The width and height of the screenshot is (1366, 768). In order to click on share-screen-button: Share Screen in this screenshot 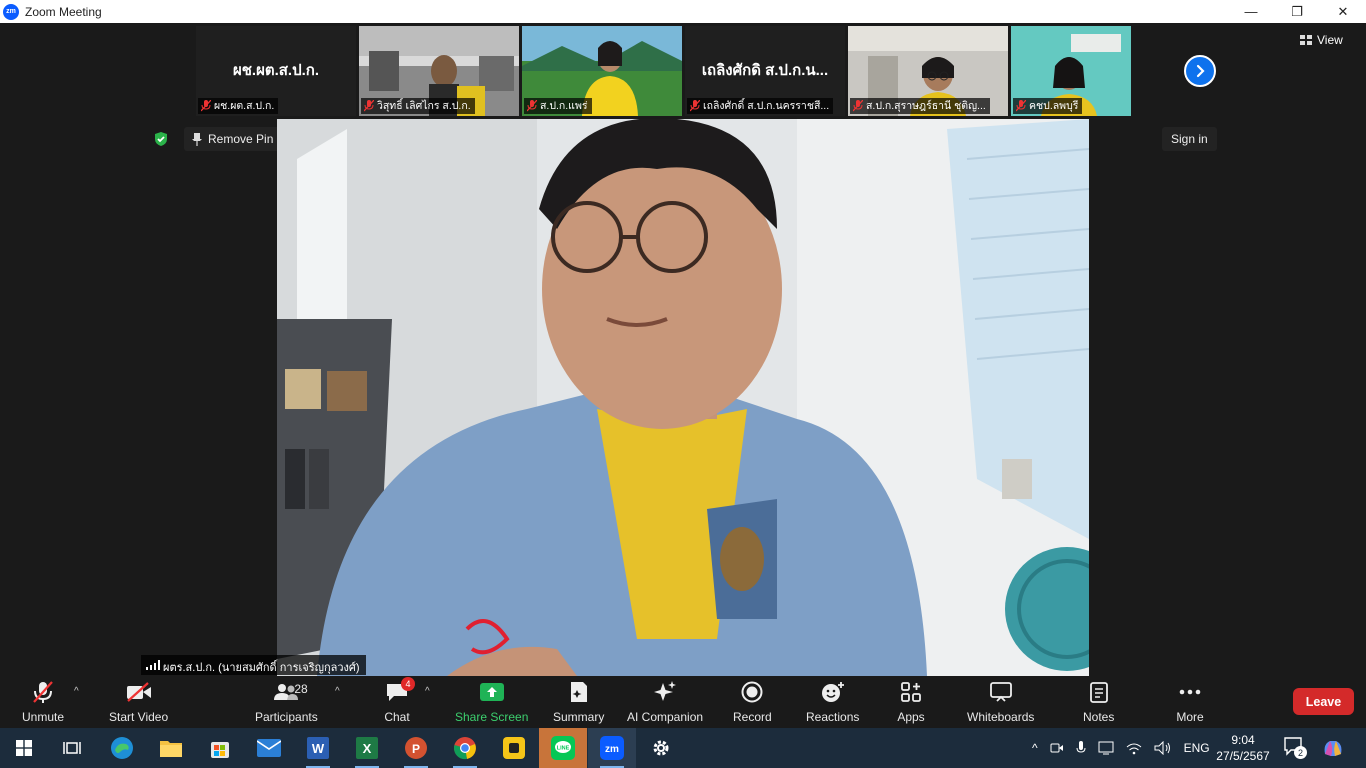, I will do `click(491, 702)`.